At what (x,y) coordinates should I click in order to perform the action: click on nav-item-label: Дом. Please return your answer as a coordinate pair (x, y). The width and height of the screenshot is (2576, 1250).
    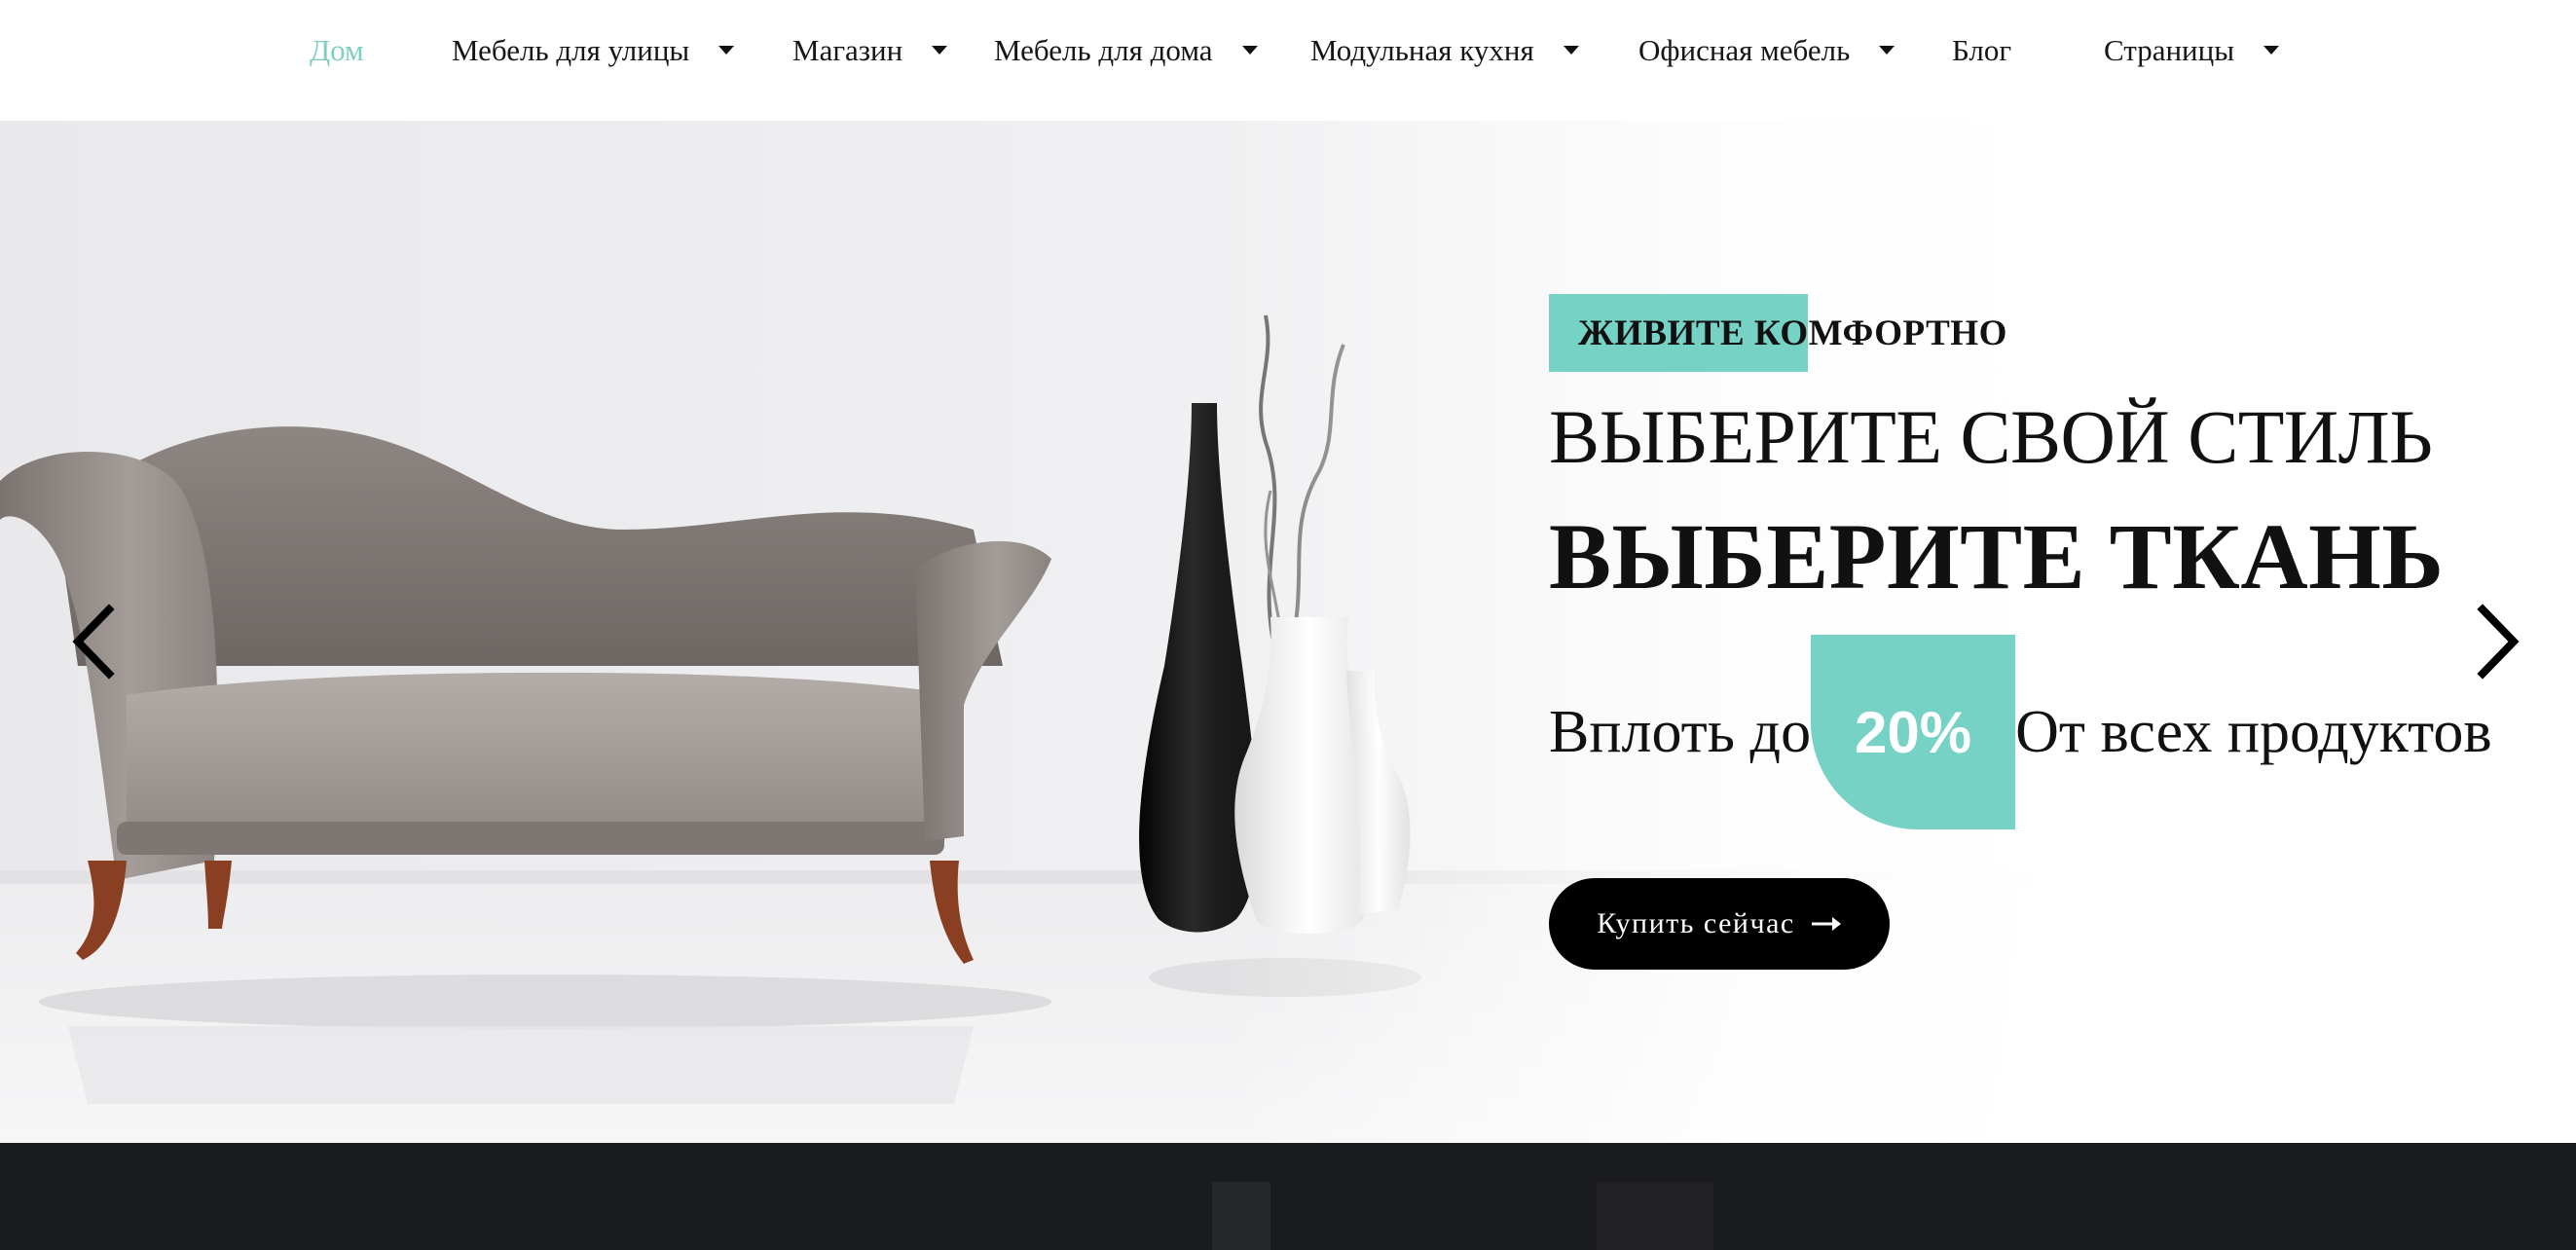
    Looking at the image, I should click on (337, 50).